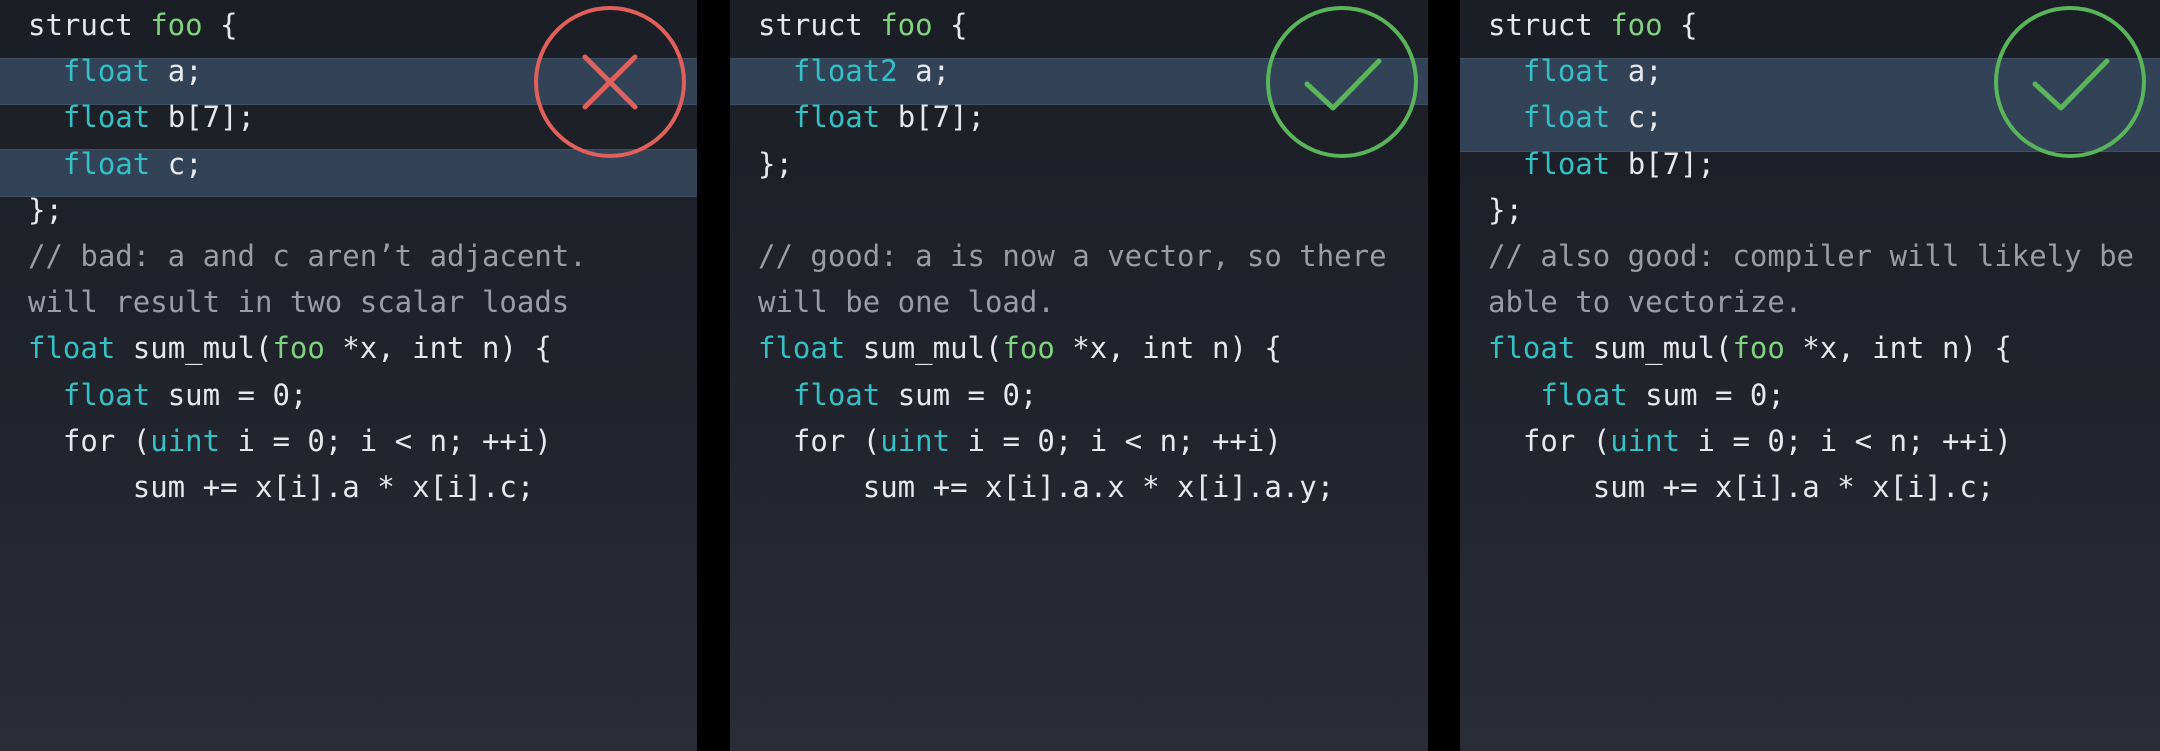 The height and width of the screenshot is (751, 2160). Describe the element at coordinates (610, 82) in the screenshot. I see `cross-circle-icon` at that location.